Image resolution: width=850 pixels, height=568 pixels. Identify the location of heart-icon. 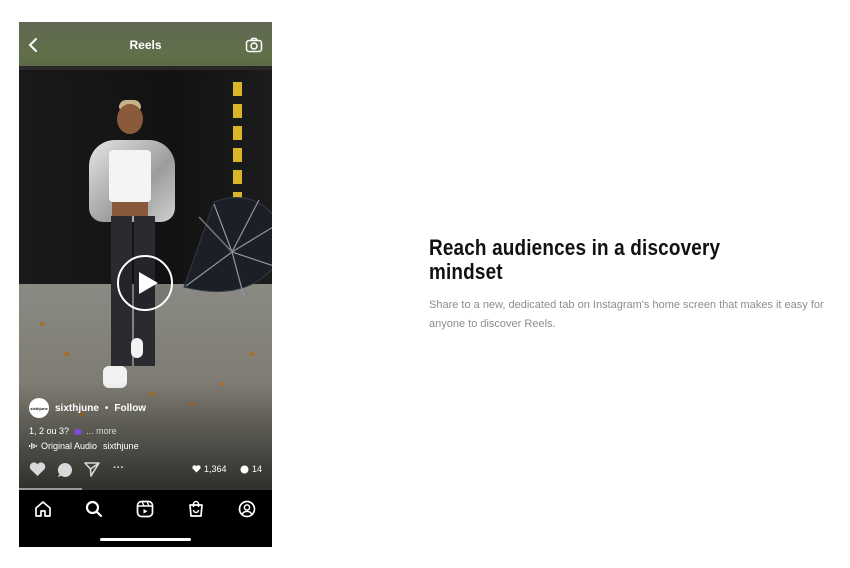
(37, 472).